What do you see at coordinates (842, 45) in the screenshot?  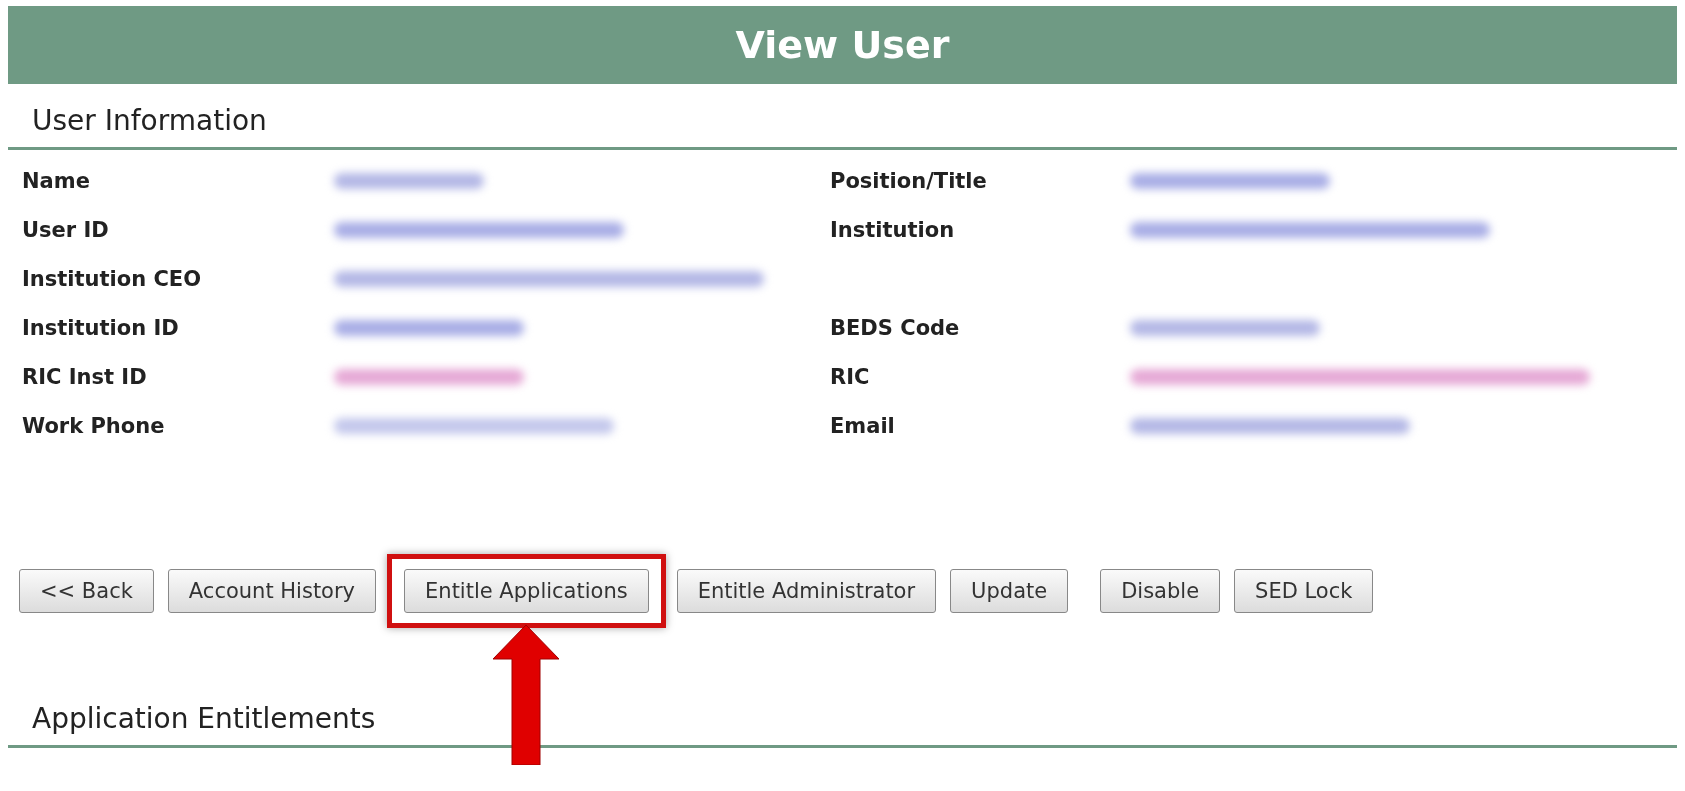 I see `page-title: View User` at bounding box center [842, 45].